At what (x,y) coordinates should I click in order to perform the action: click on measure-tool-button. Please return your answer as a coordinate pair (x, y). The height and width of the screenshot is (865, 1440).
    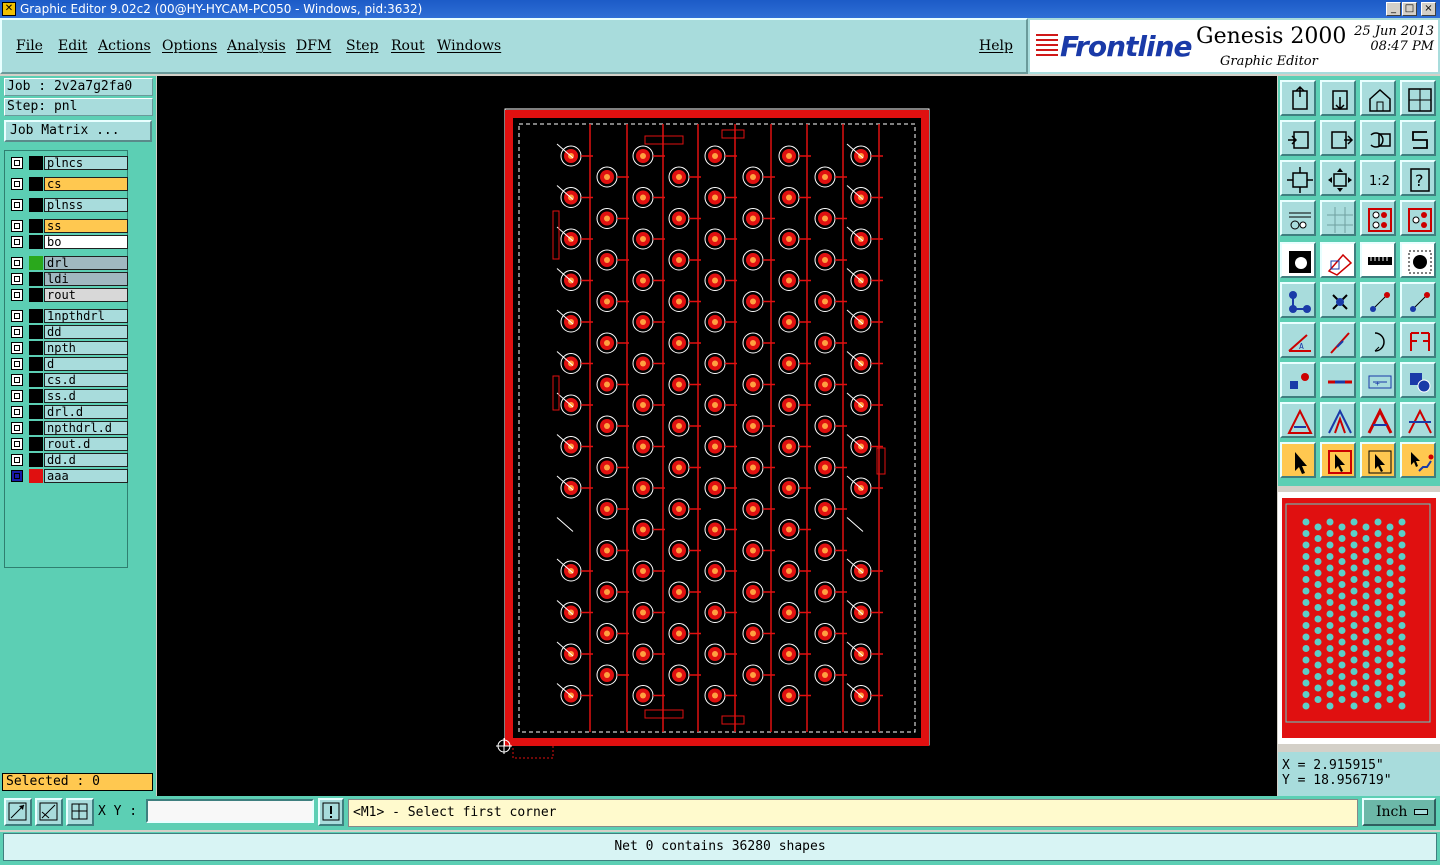
    Looking at the image, I should click on (1298, 218).